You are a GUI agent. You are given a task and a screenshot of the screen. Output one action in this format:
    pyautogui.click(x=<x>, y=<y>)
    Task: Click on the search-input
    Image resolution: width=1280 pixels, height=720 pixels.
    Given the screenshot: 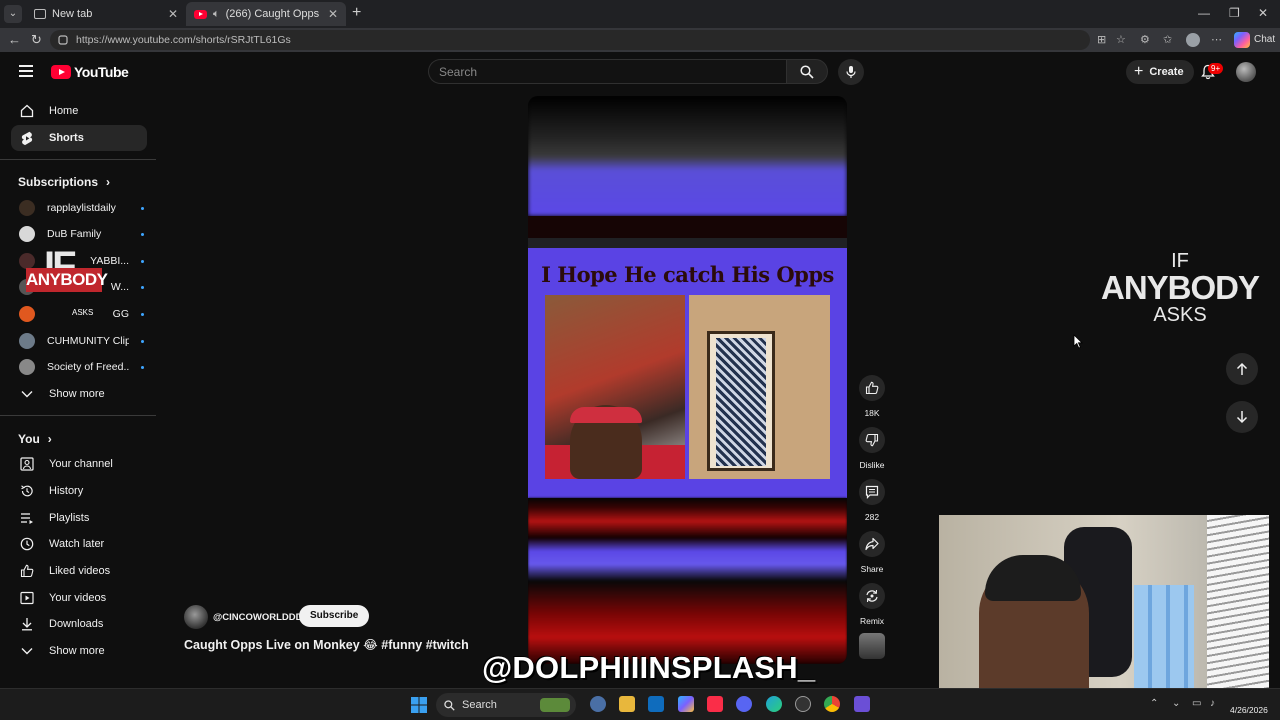 What is the action you would take?
    pyautogui.click(x=607, y=71)
    